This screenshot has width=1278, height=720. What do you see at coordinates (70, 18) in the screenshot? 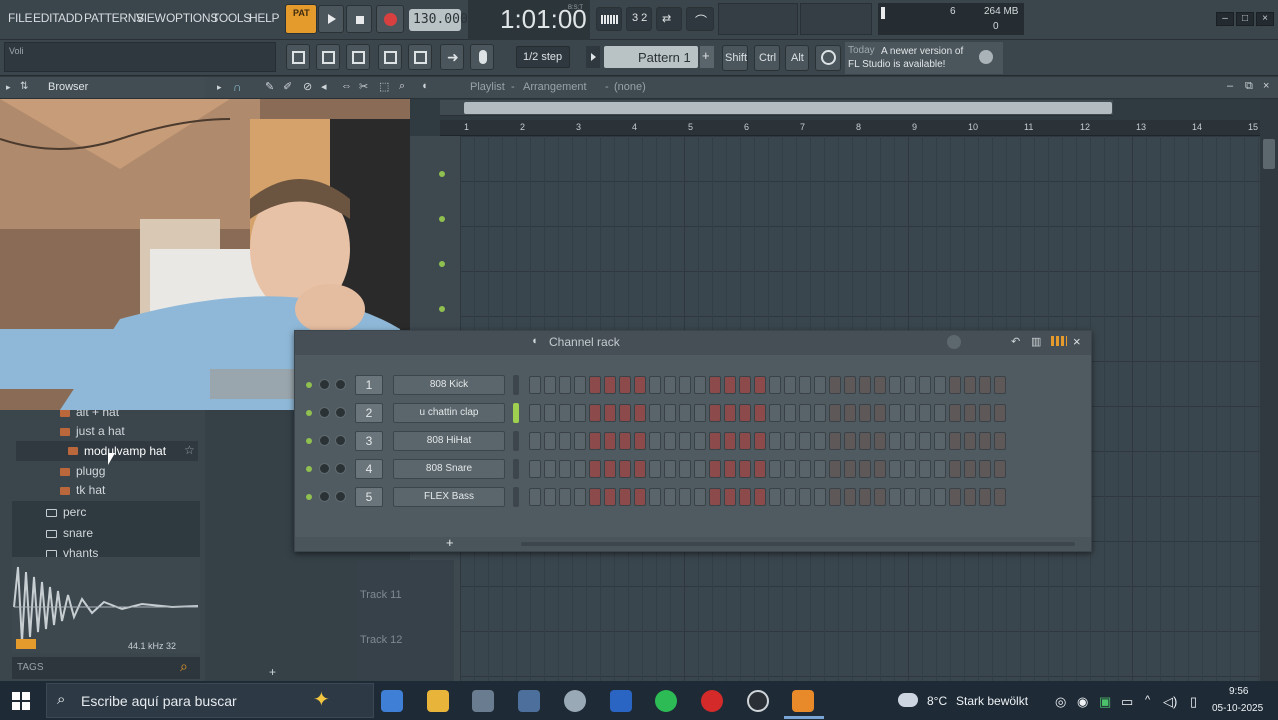
I see `menu-add: ADD` at bounding box center [70, 18].